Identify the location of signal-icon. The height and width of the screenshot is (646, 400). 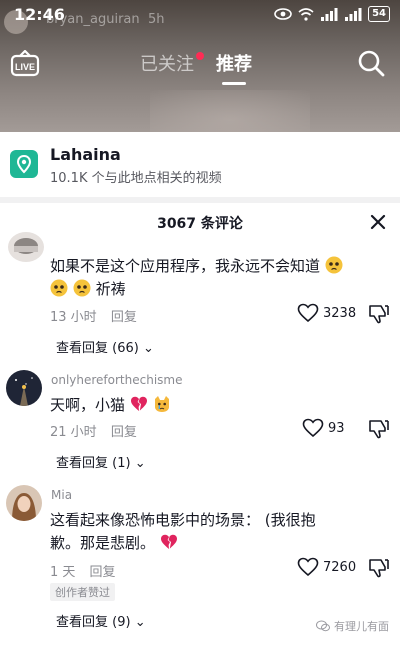
(329, 14).